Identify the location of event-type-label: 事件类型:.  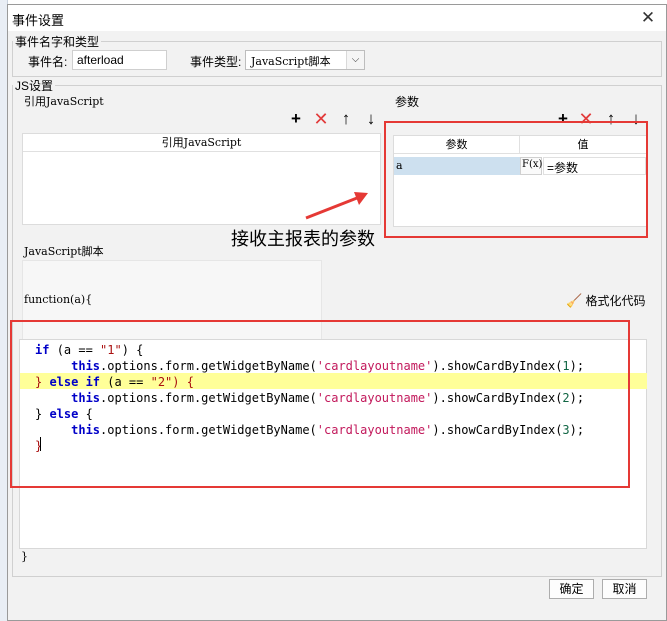
(216, 62).